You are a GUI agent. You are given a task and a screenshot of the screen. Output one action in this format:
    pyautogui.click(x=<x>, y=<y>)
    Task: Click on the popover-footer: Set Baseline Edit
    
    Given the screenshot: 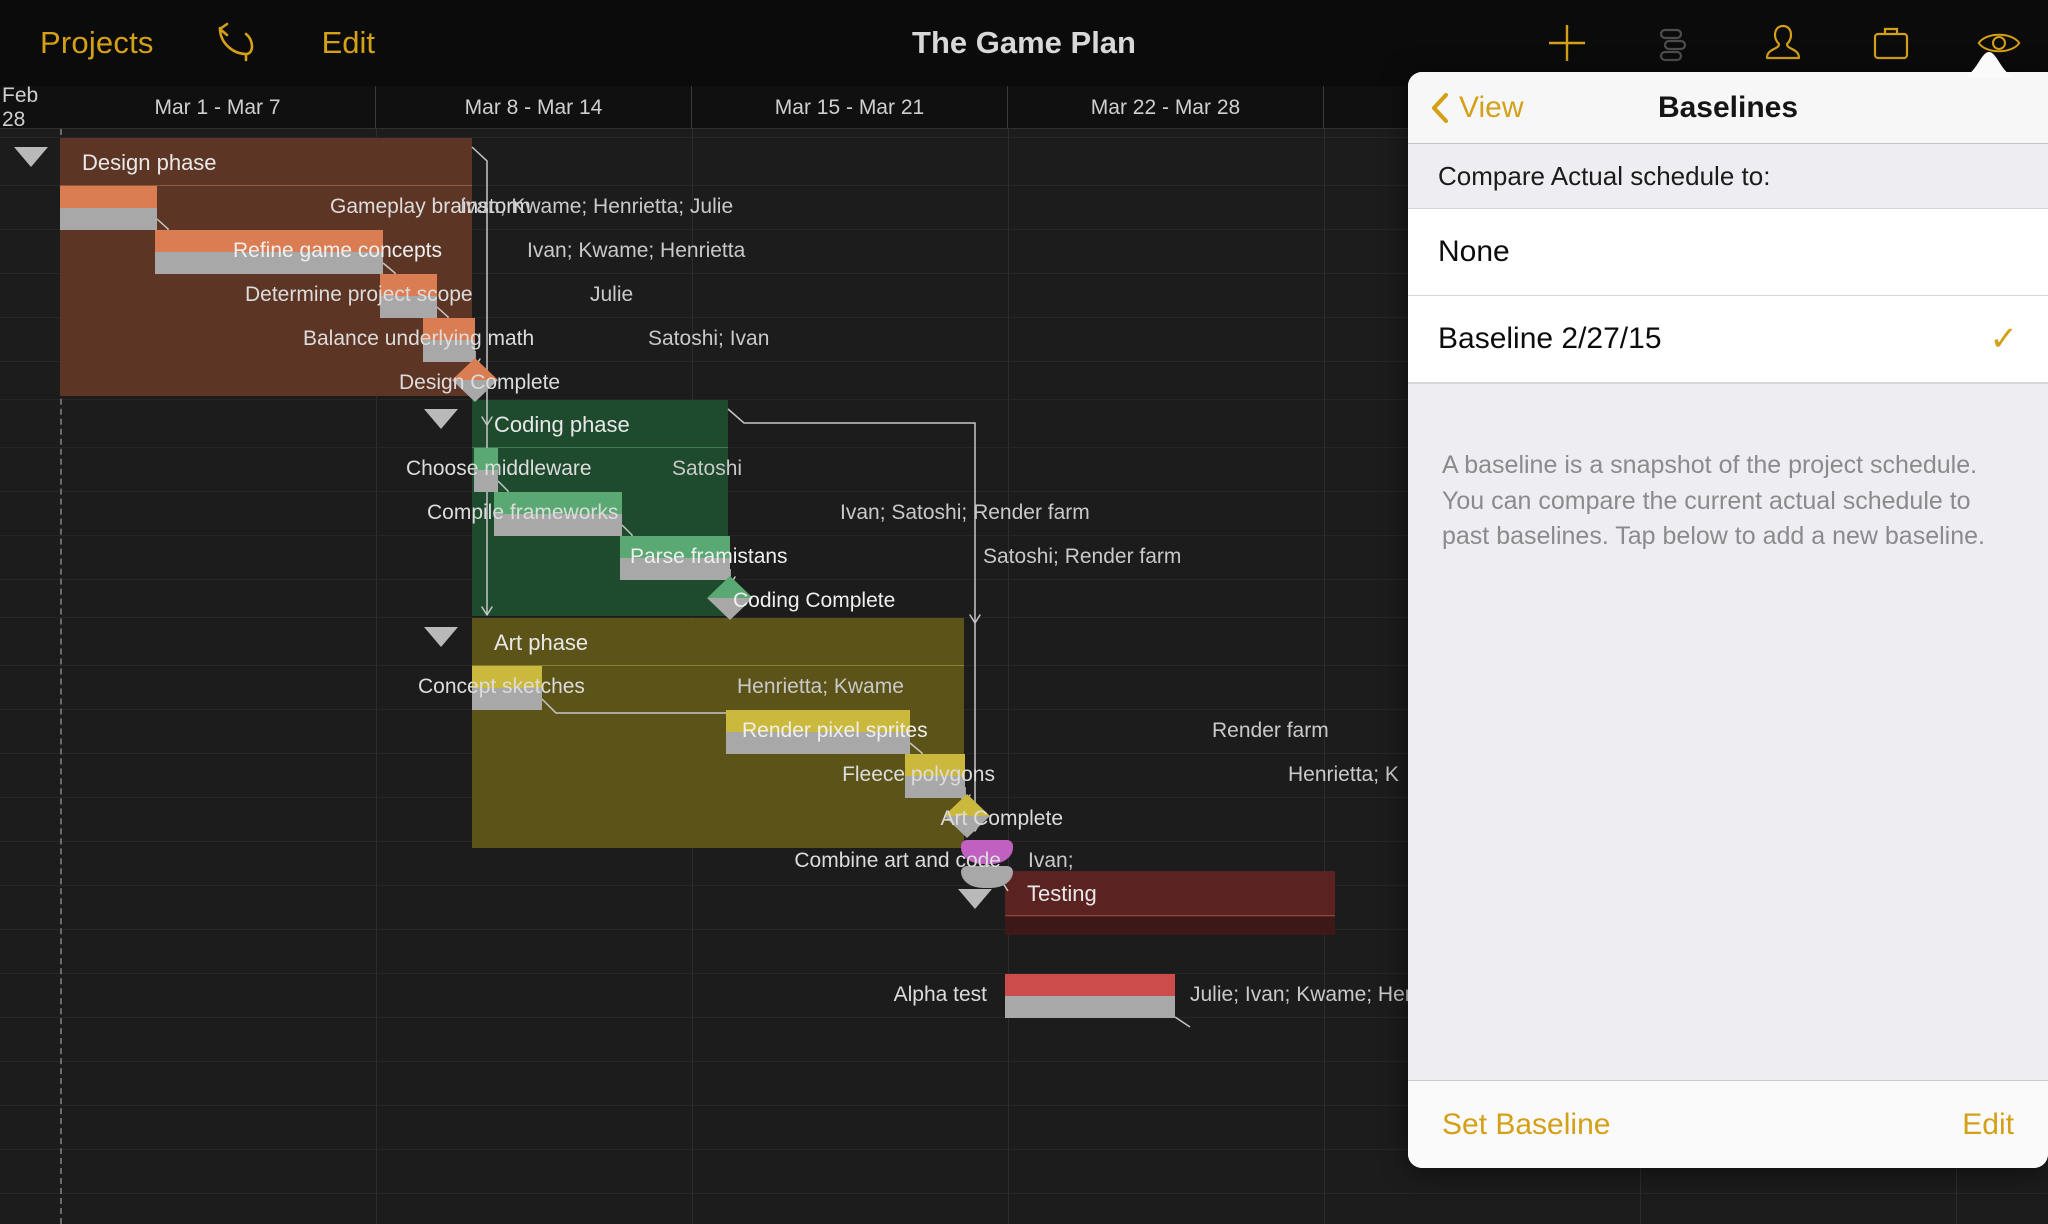 What is the action you would take?
    pyautogui.click(x=1728, y=1124)
    